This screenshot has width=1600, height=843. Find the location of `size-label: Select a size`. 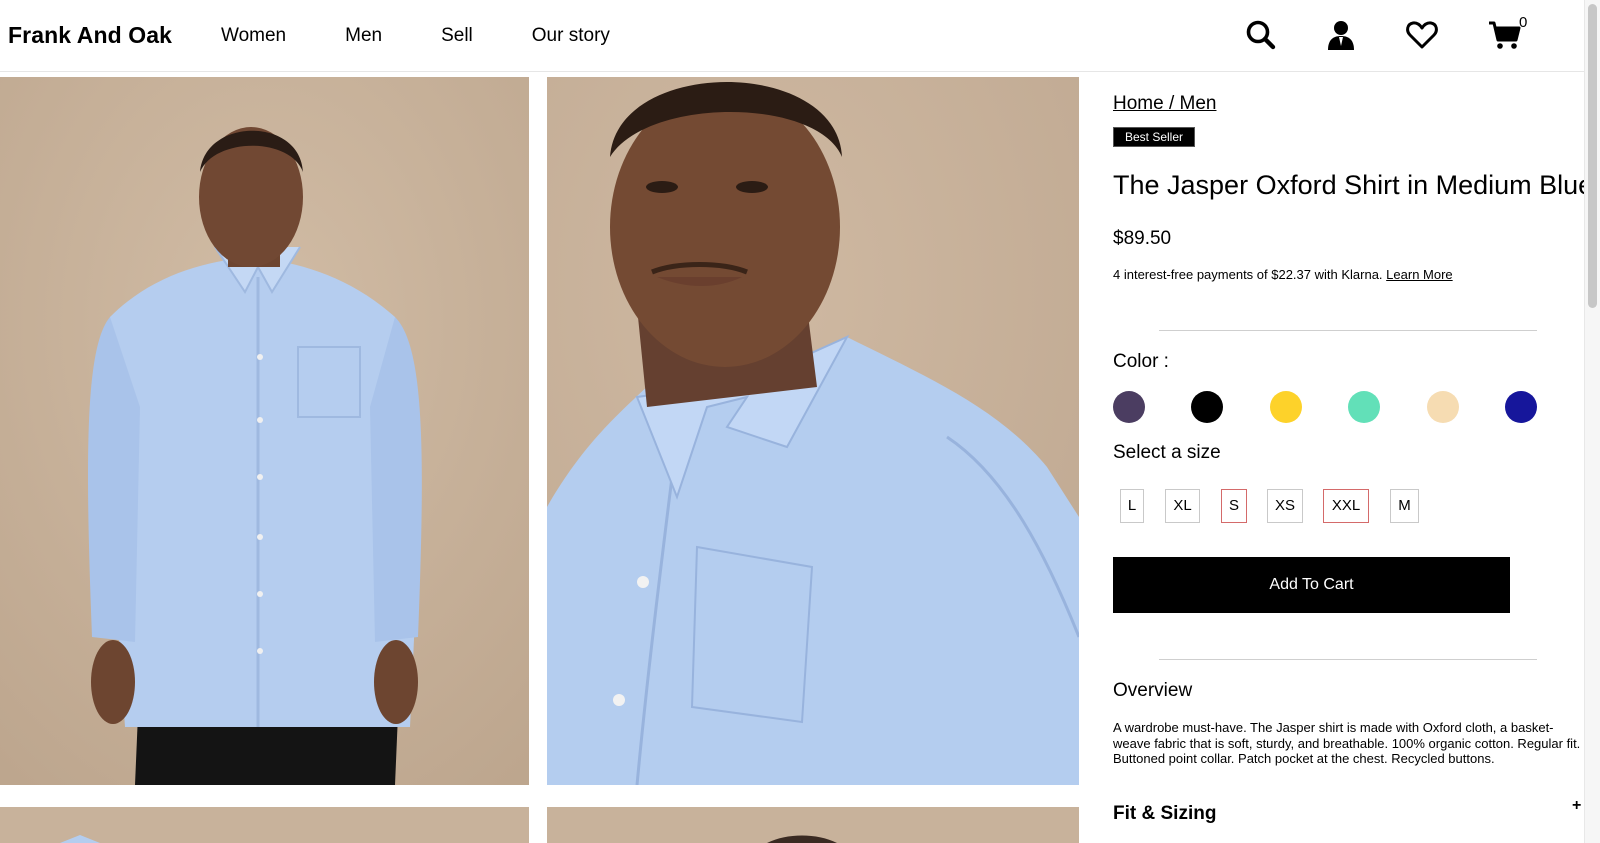

size-label: Select a size is located at coordinates (1167, 452).